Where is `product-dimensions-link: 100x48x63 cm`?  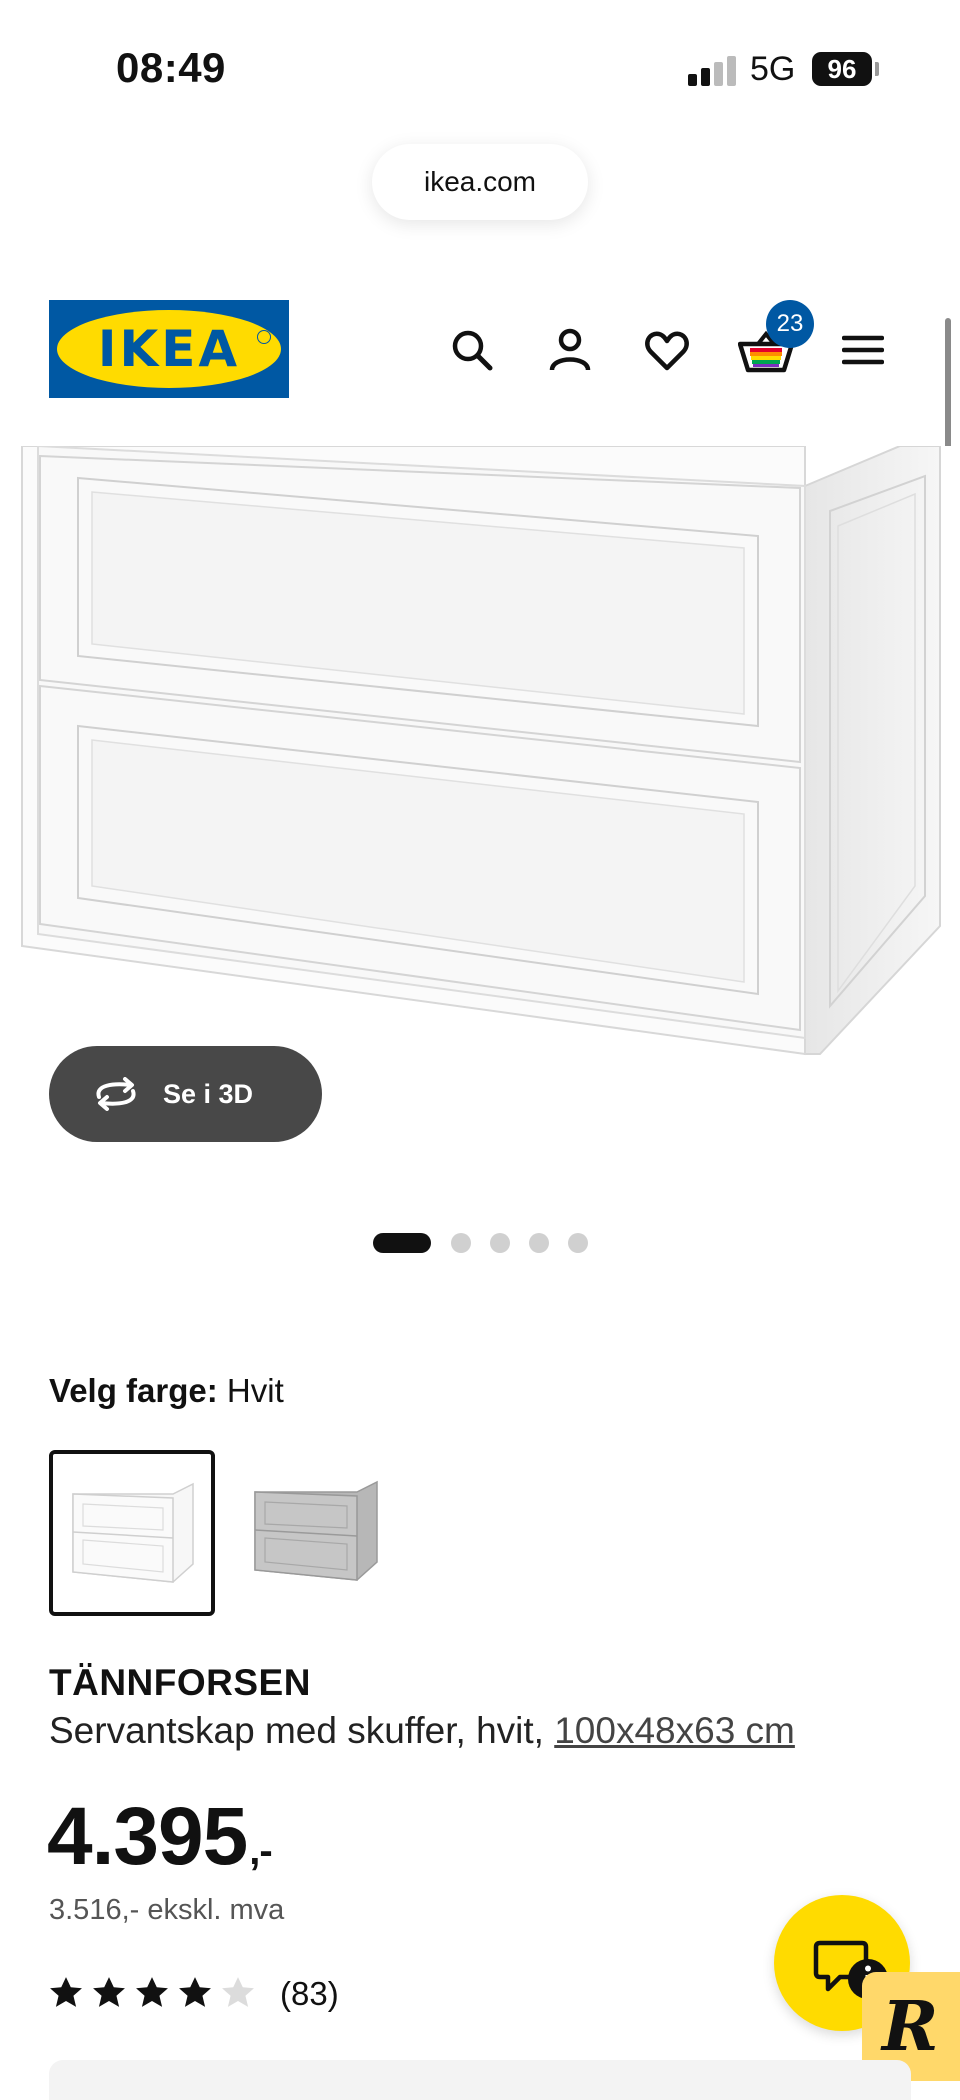 product-dimensions-link: 100x48x63 cm is located at coordinates (674, 1730).